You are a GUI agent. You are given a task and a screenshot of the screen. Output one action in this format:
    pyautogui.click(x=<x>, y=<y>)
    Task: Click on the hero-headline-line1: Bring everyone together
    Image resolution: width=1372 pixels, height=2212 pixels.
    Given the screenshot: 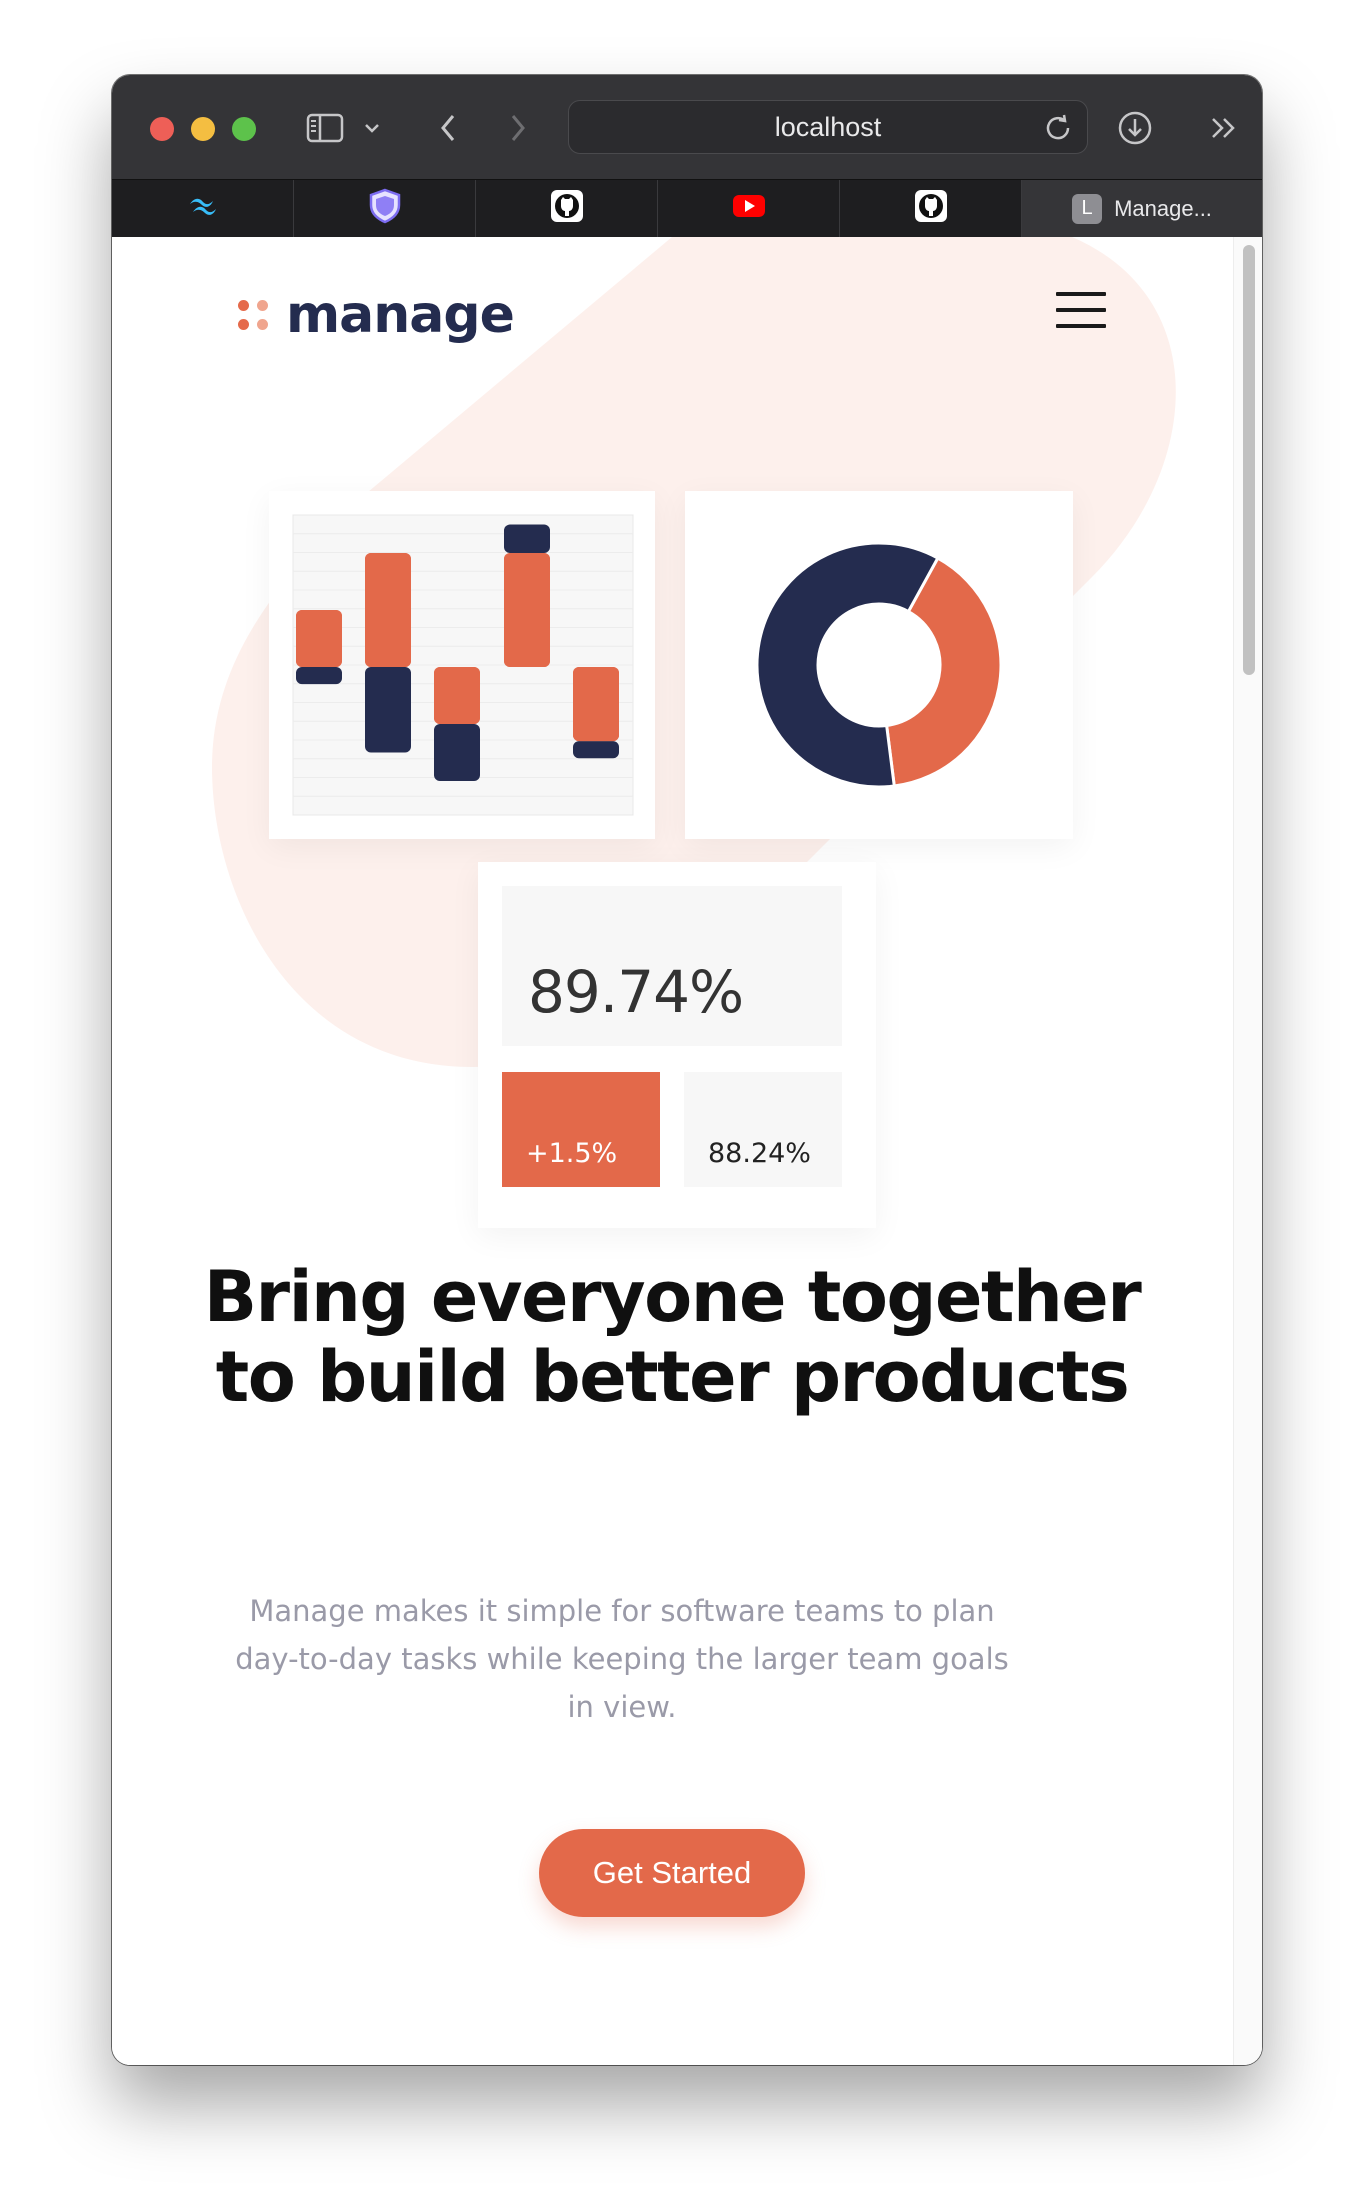 What is the action you would take?
    pyautogui.click(x=672, y=1297)
    